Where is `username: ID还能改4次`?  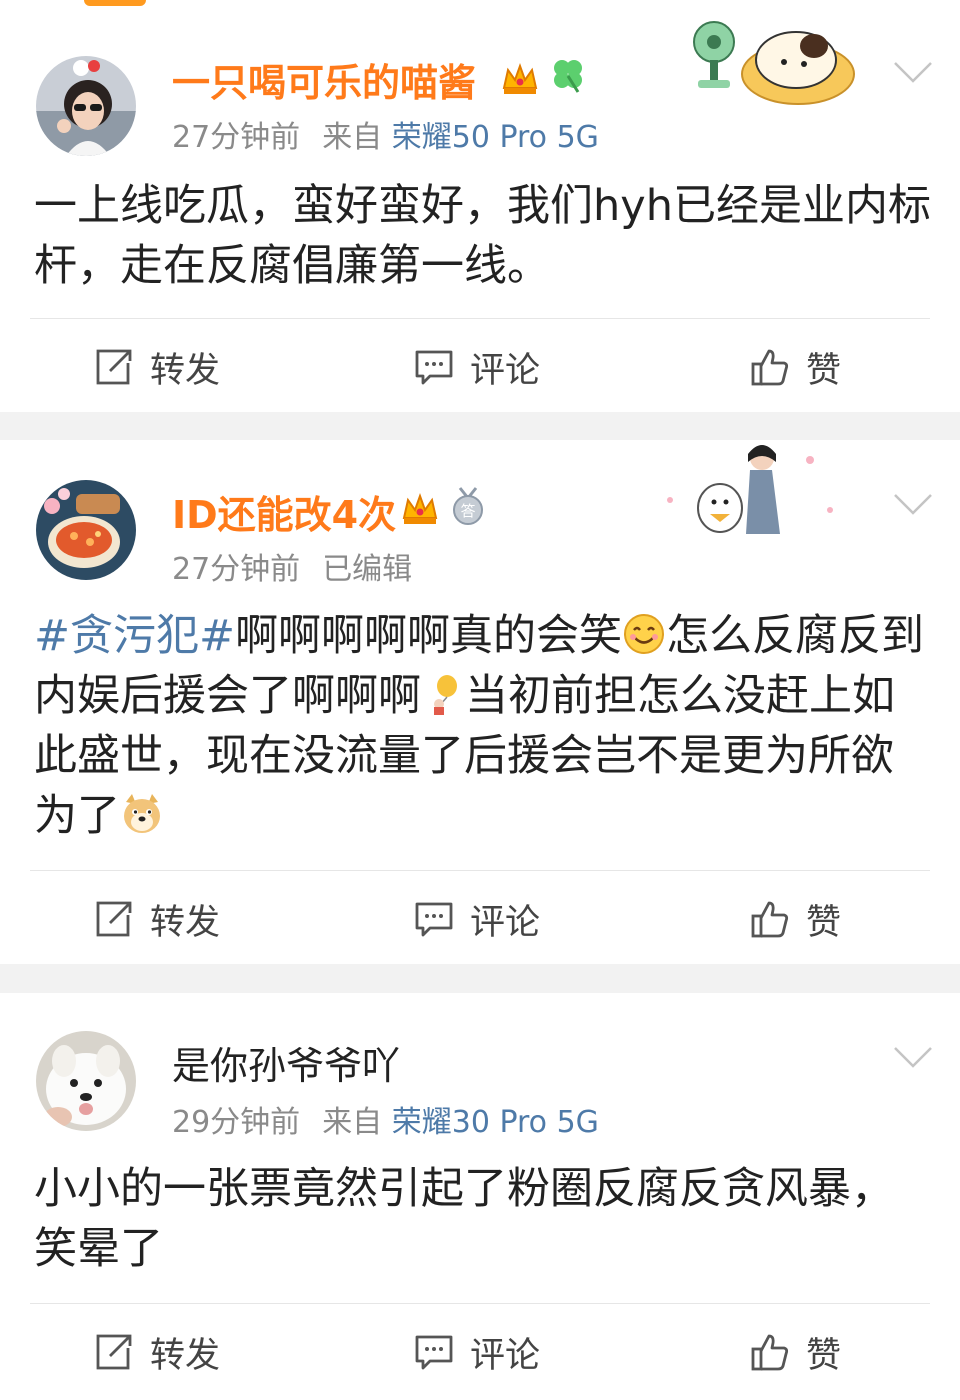 username: ID还能改4次 is located at coordinates (284, 511).